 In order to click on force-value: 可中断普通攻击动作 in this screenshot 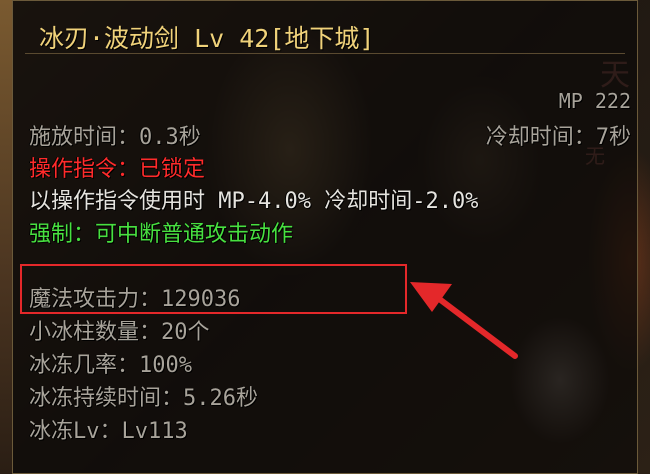, I will do `click(194, 234)`.